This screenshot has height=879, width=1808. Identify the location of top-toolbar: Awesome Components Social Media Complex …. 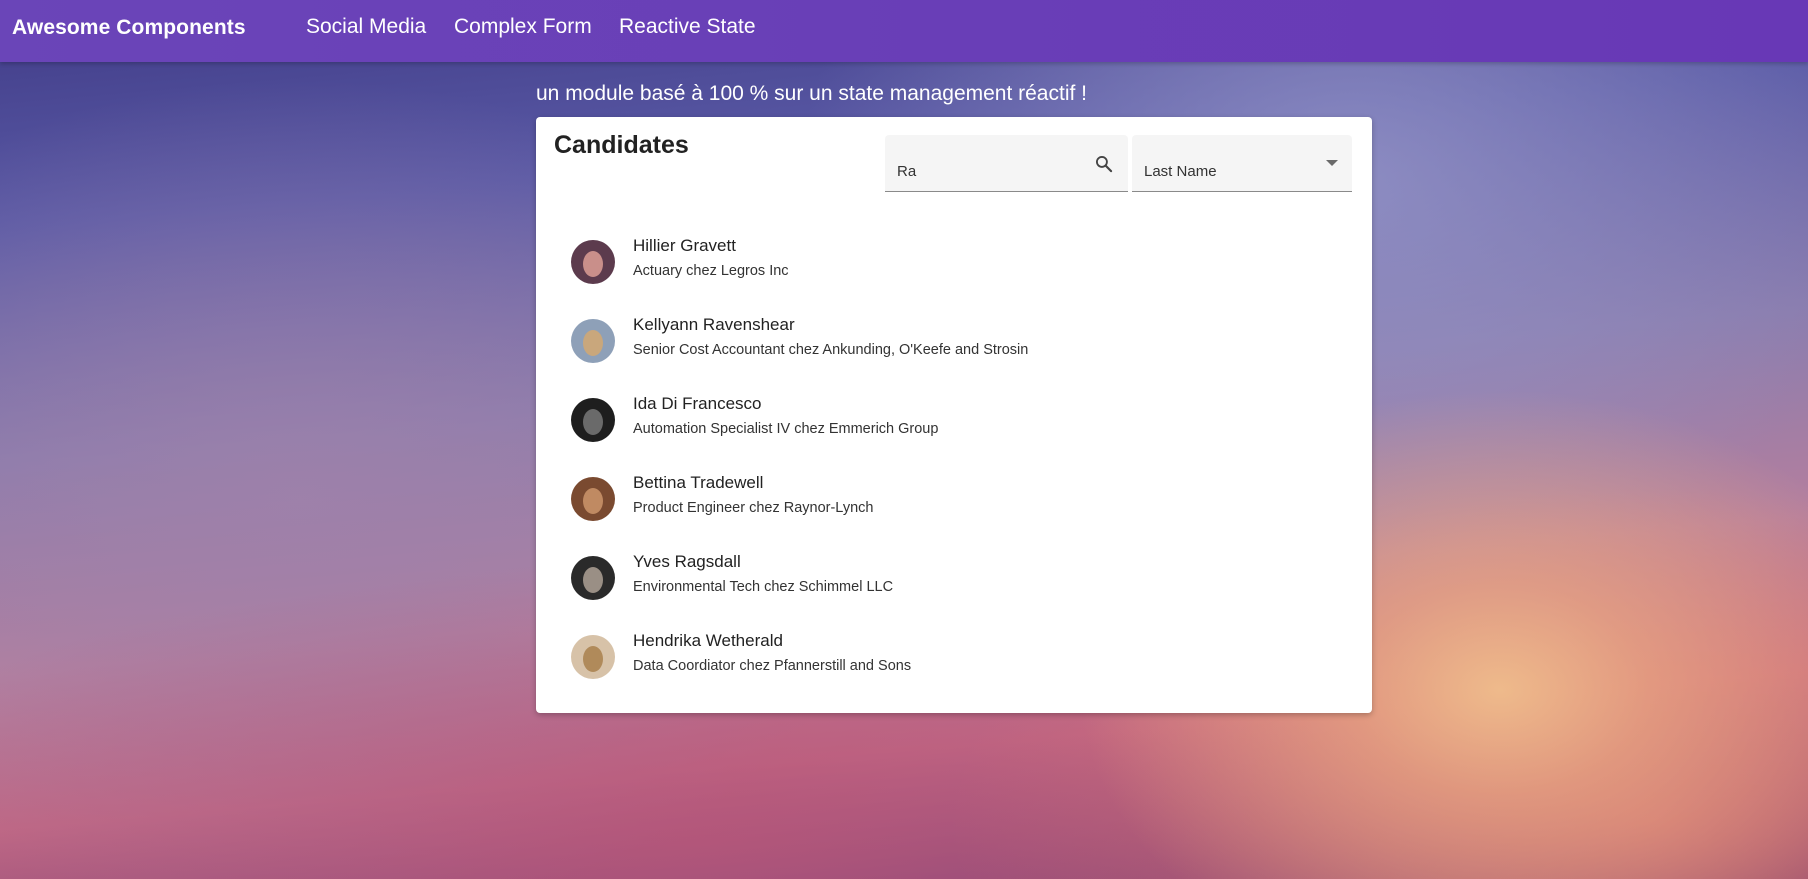
(904, 31).